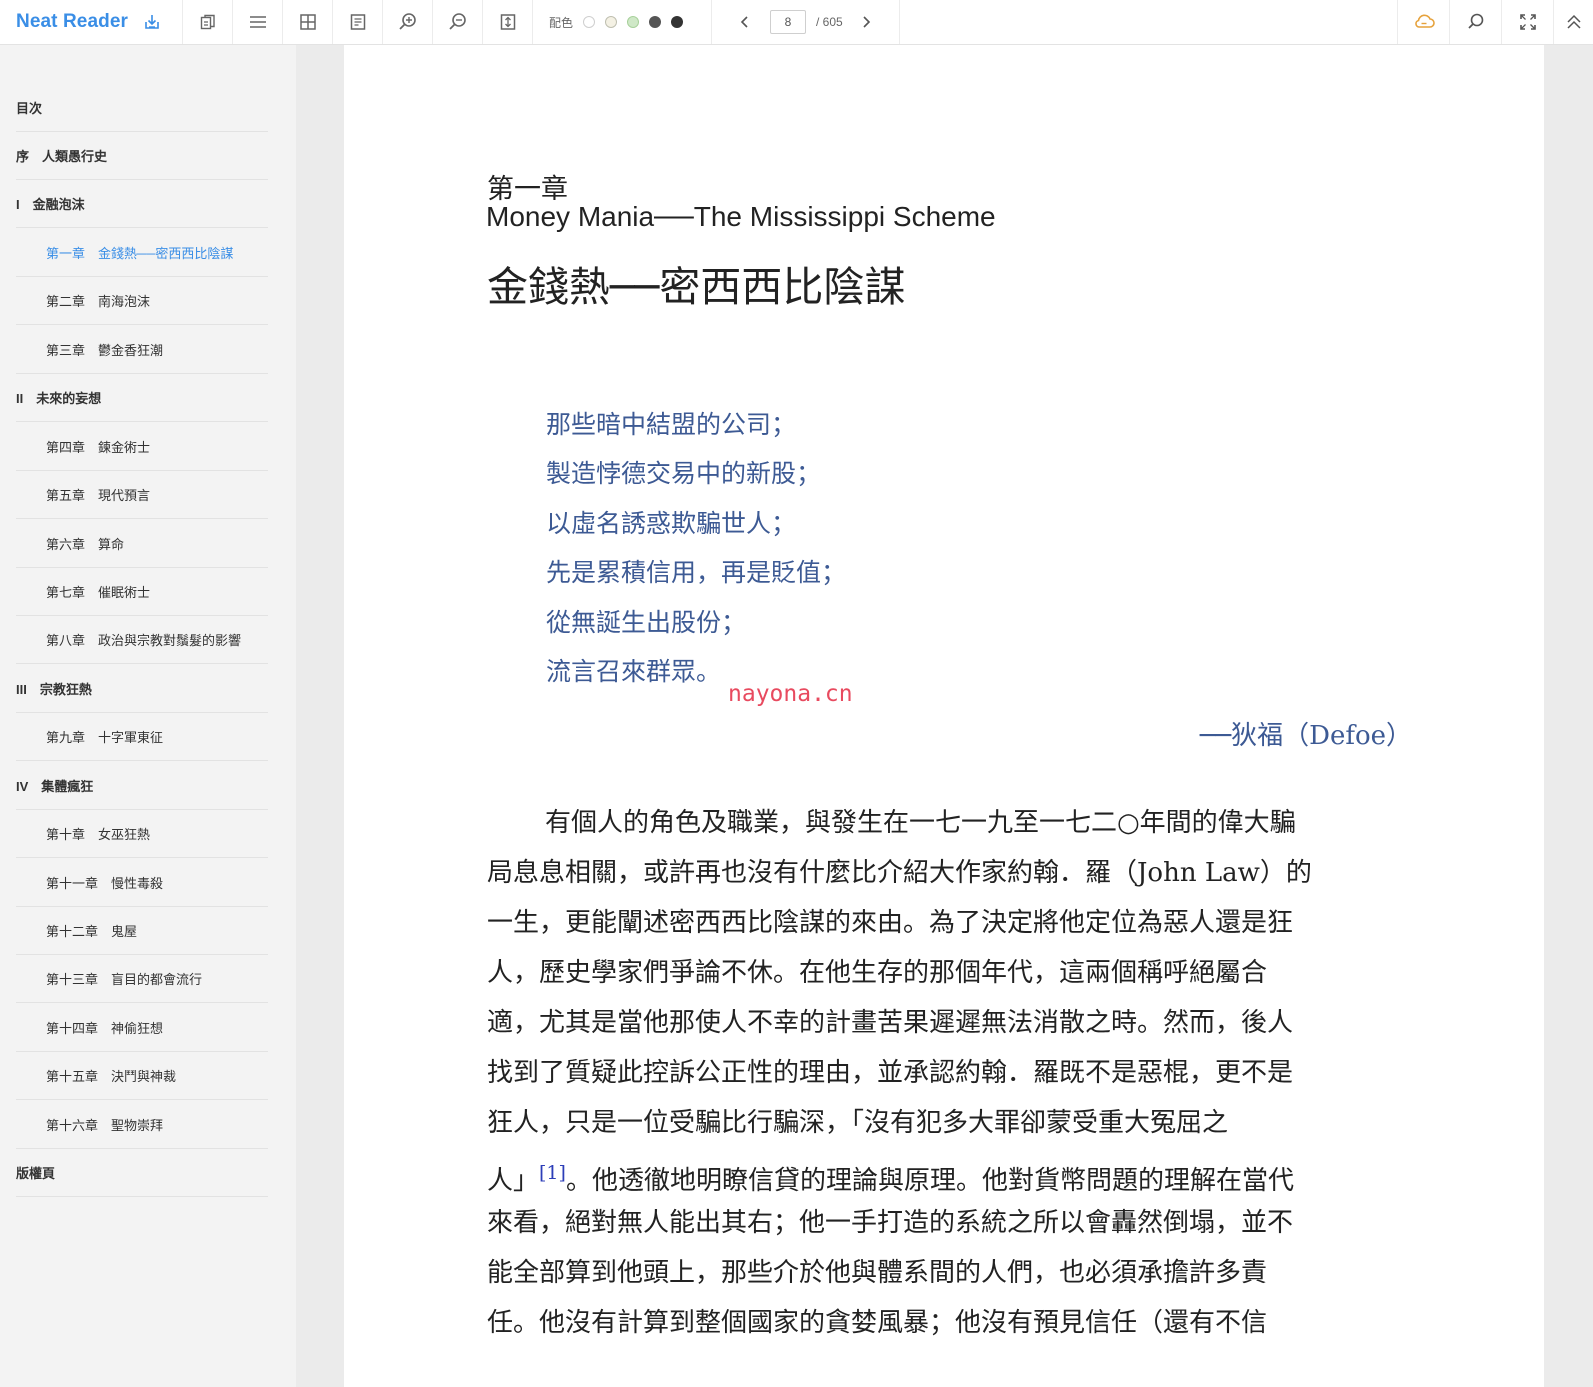 The image size is (1593, 1387). I want to click on verse-line: 先是累積信用，再是貶值；, so click(696, 572).